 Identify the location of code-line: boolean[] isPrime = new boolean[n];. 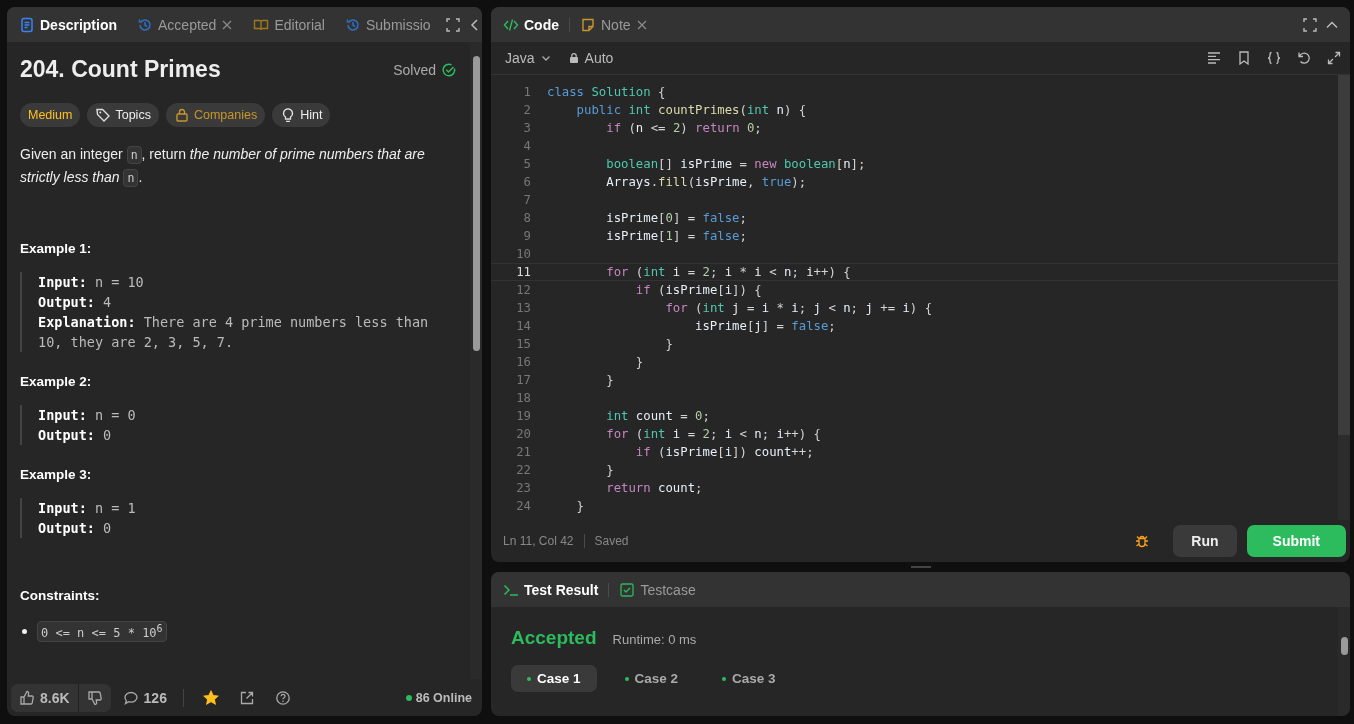
(735, 164).